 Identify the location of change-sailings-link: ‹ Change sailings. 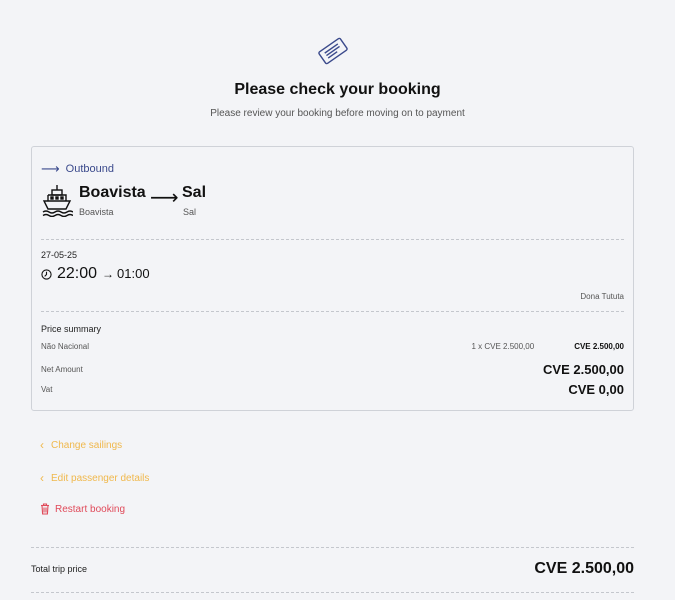
(81, 445).